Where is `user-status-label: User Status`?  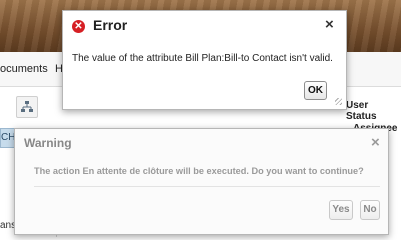 user-status-label: User Status is located at coordinates (361, 111).